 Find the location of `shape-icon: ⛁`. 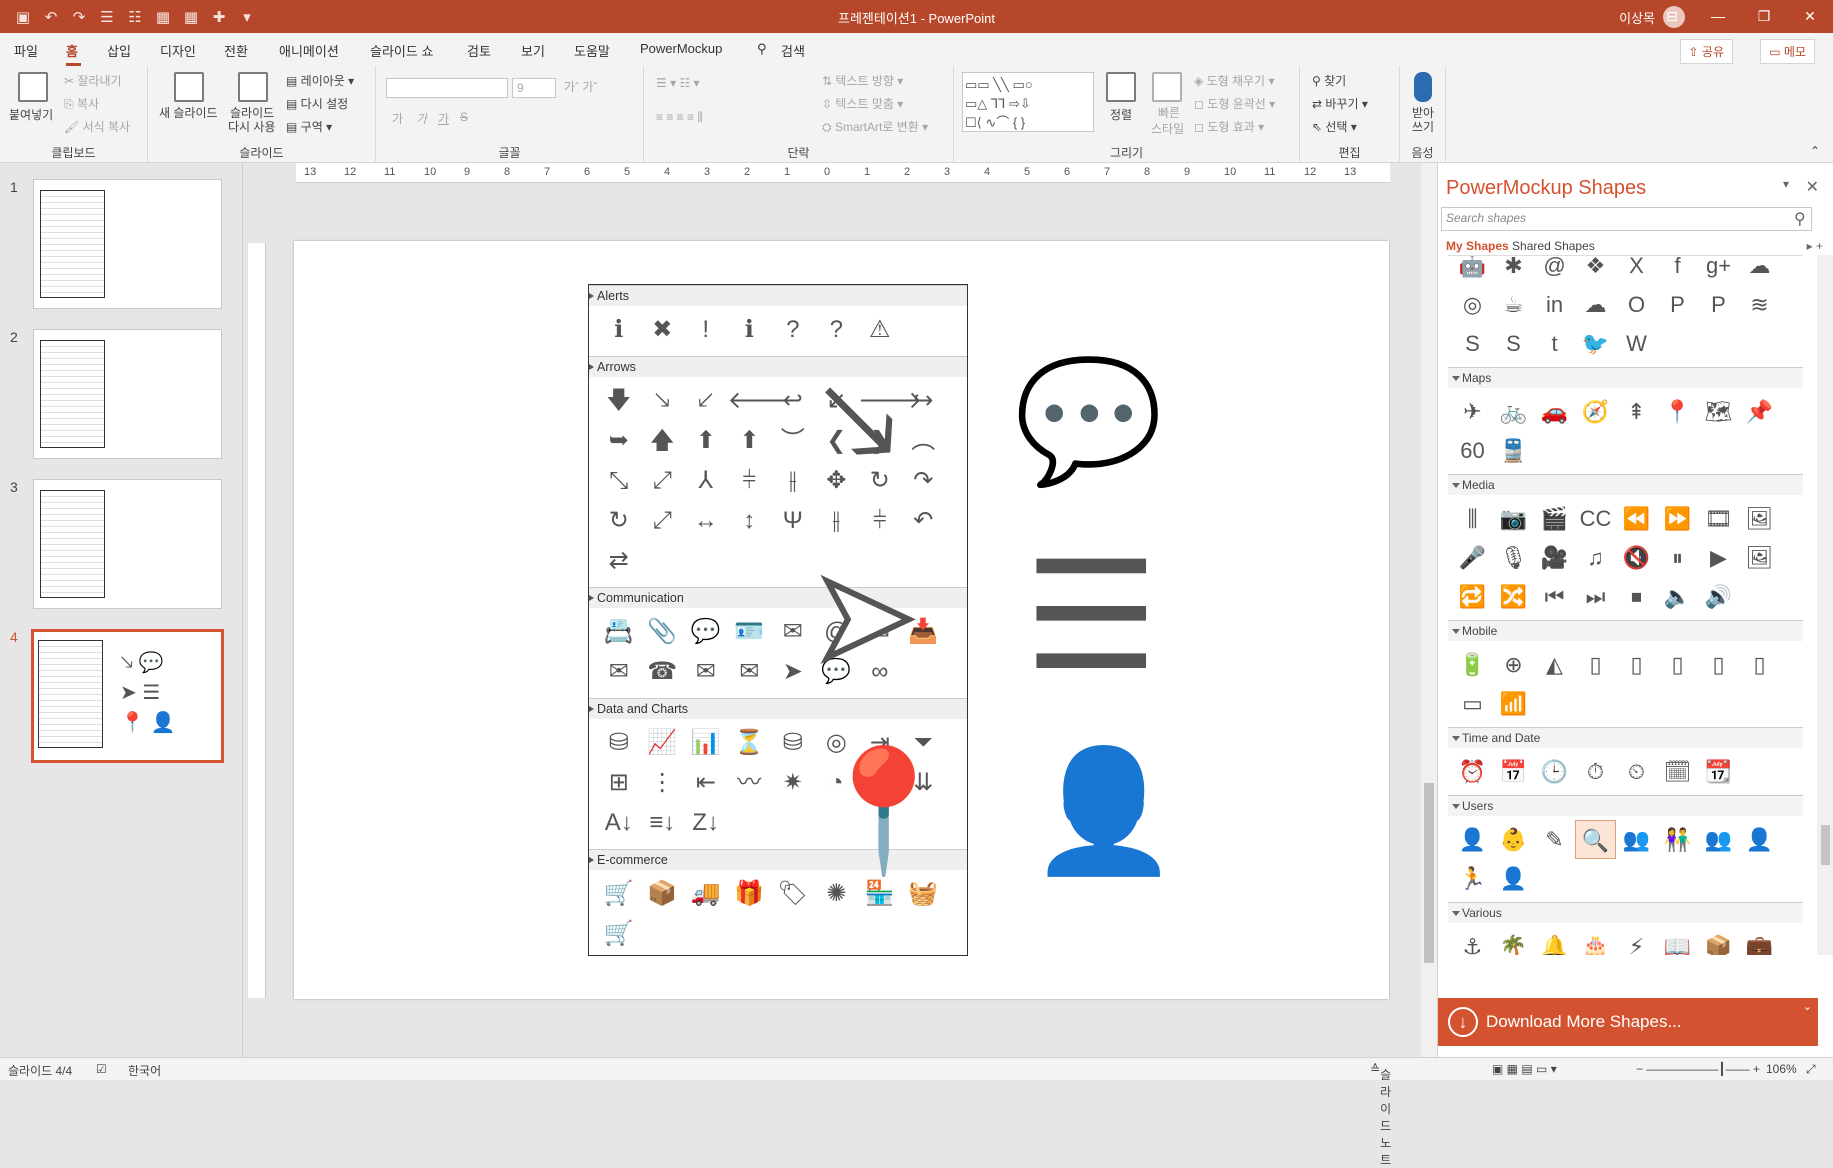

shape-icon: ⛁ is located at coordinates (793, 743).